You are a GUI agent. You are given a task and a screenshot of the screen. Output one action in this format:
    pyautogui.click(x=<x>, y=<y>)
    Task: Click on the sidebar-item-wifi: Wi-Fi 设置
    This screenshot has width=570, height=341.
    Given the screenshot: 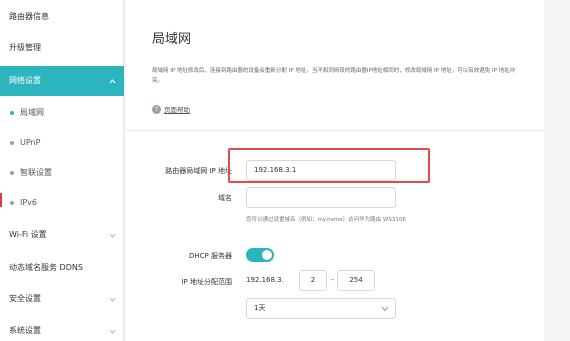 What is the action you would take?
    pyautogui.click(x=62, y=235)
    